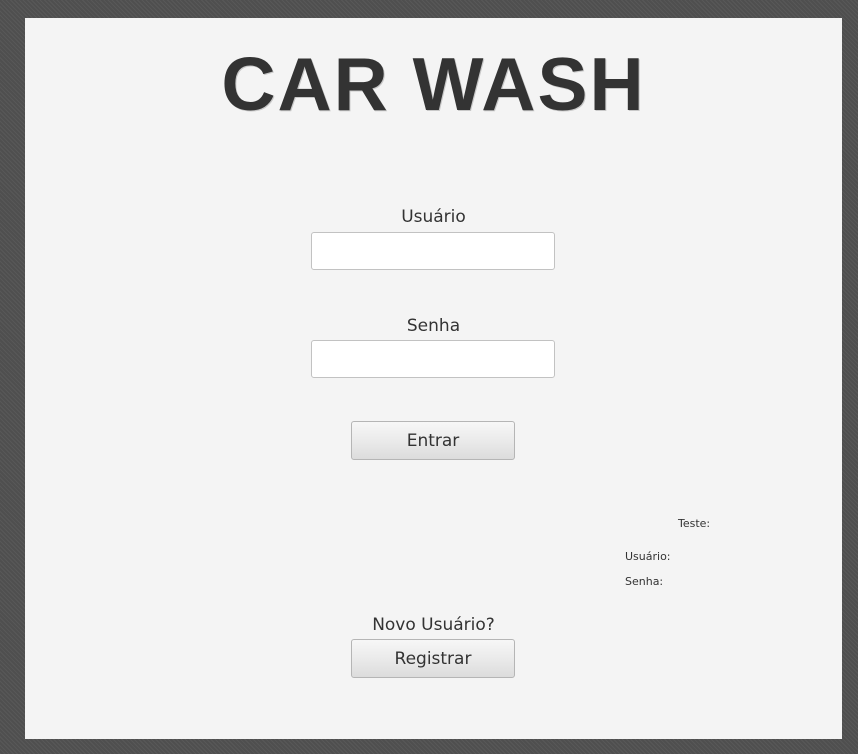  Describe the element at coordinates (433, 251) in the screenshot. I see `username-input` at that location.